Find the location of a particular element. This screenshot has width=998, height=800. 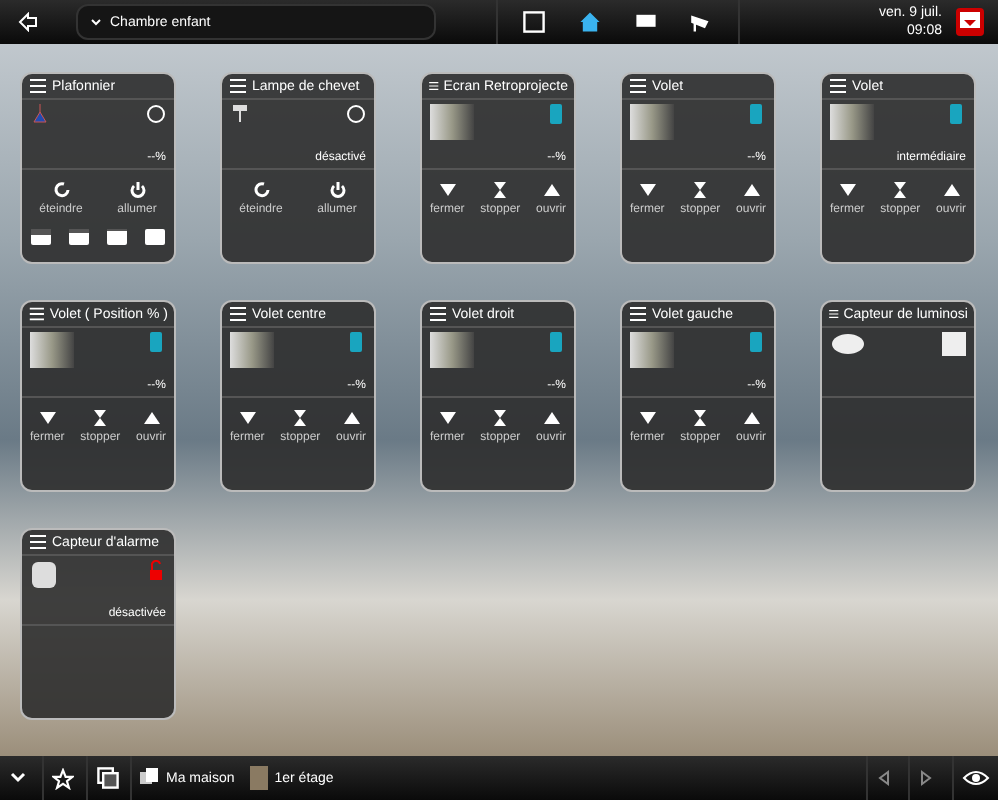

square-icon is located at coordinates (954, 344).